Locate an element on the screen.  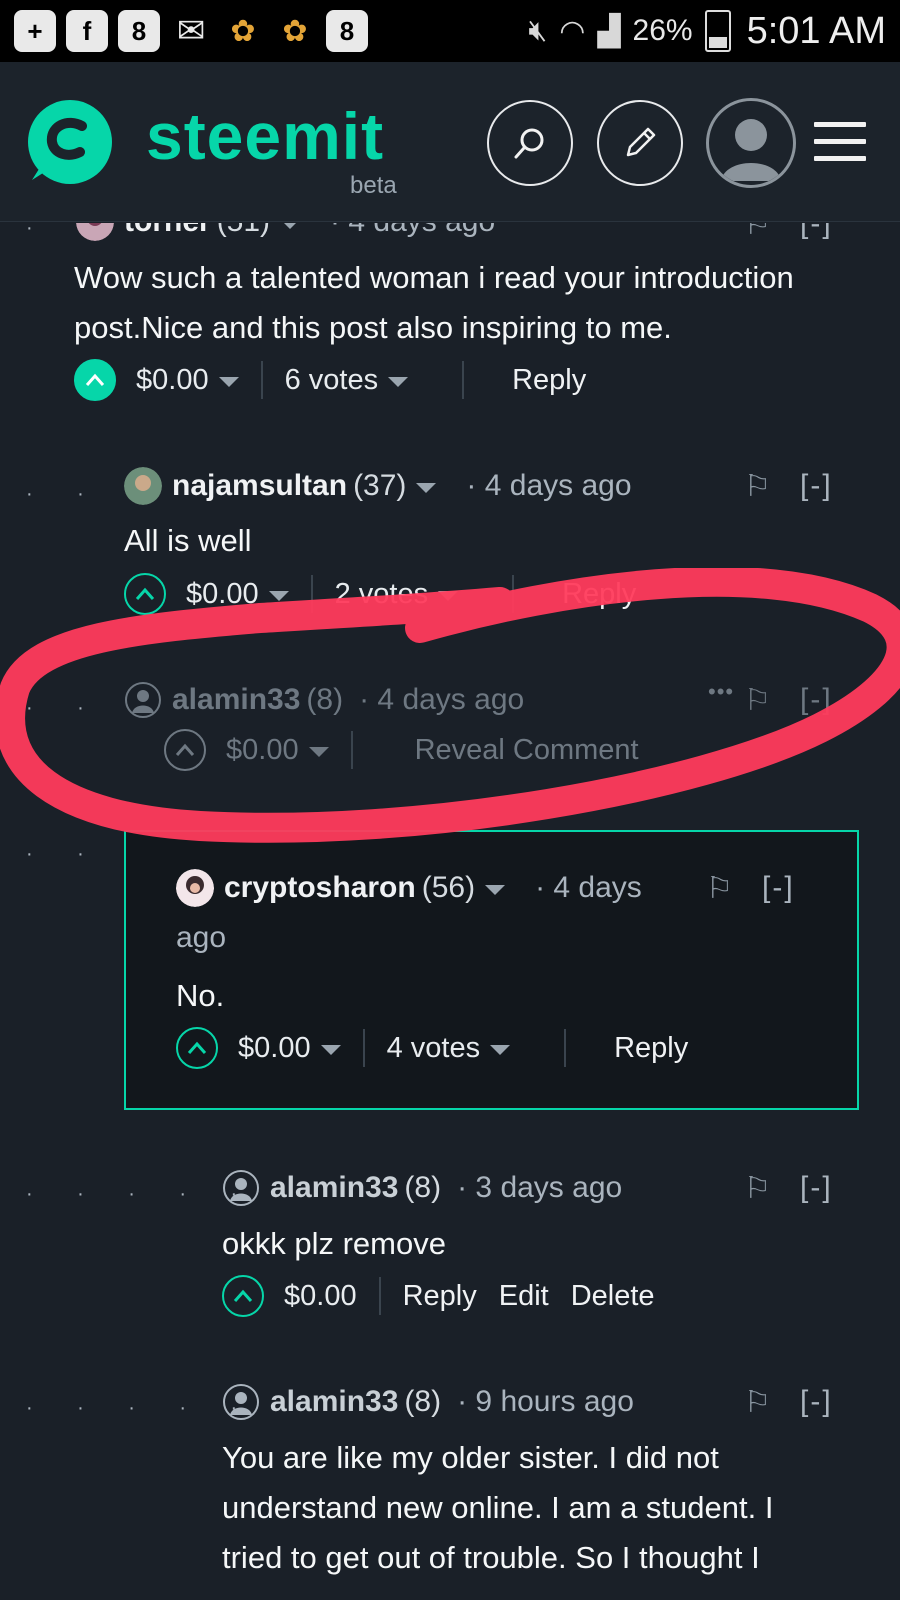
notification-icons: + f 8 ✉ ✿ ✿ 8 is located at coordinates (191, 31).